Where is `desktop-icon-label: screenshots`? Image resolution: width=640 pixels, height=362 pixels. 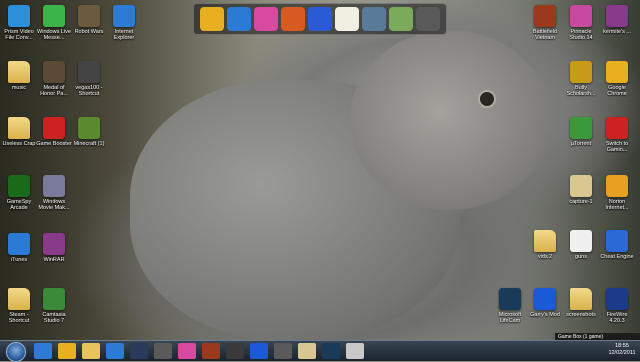
desktop-icon-label: screenshots is located at coordinates (581, 315).